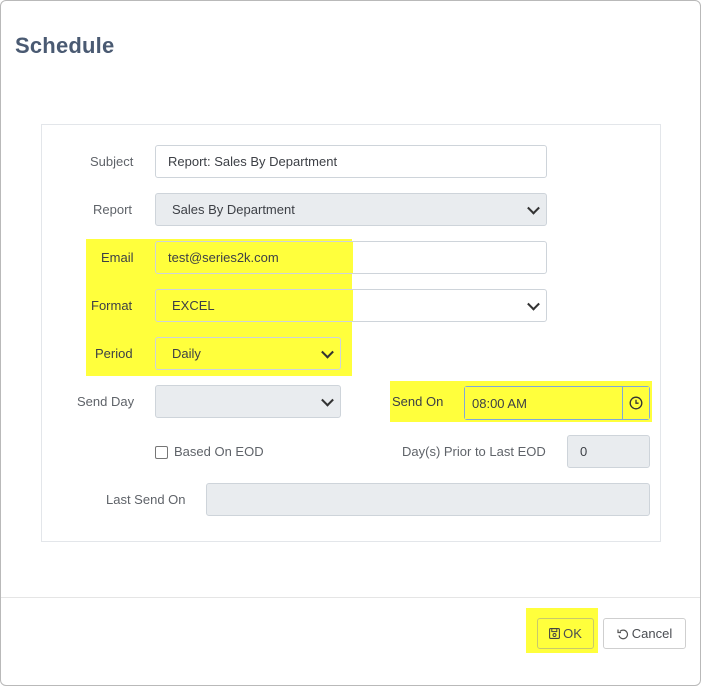 The height and width of the screenshot is (686, 701). Describe the element at coordinates (499, 403) in the screenshot. I see `send-on-value: 08:00 AM` at that location.